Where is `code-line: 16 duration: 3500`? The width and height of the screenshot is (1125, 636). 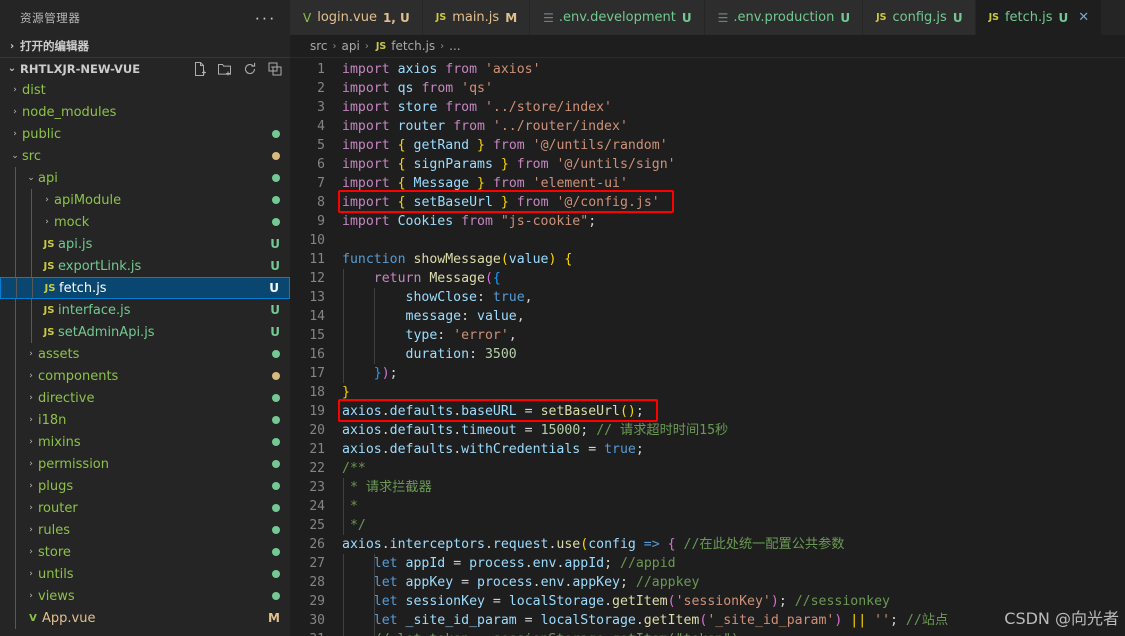 code-line: 16 duration: 3500 is located at coordinates (707, 354).